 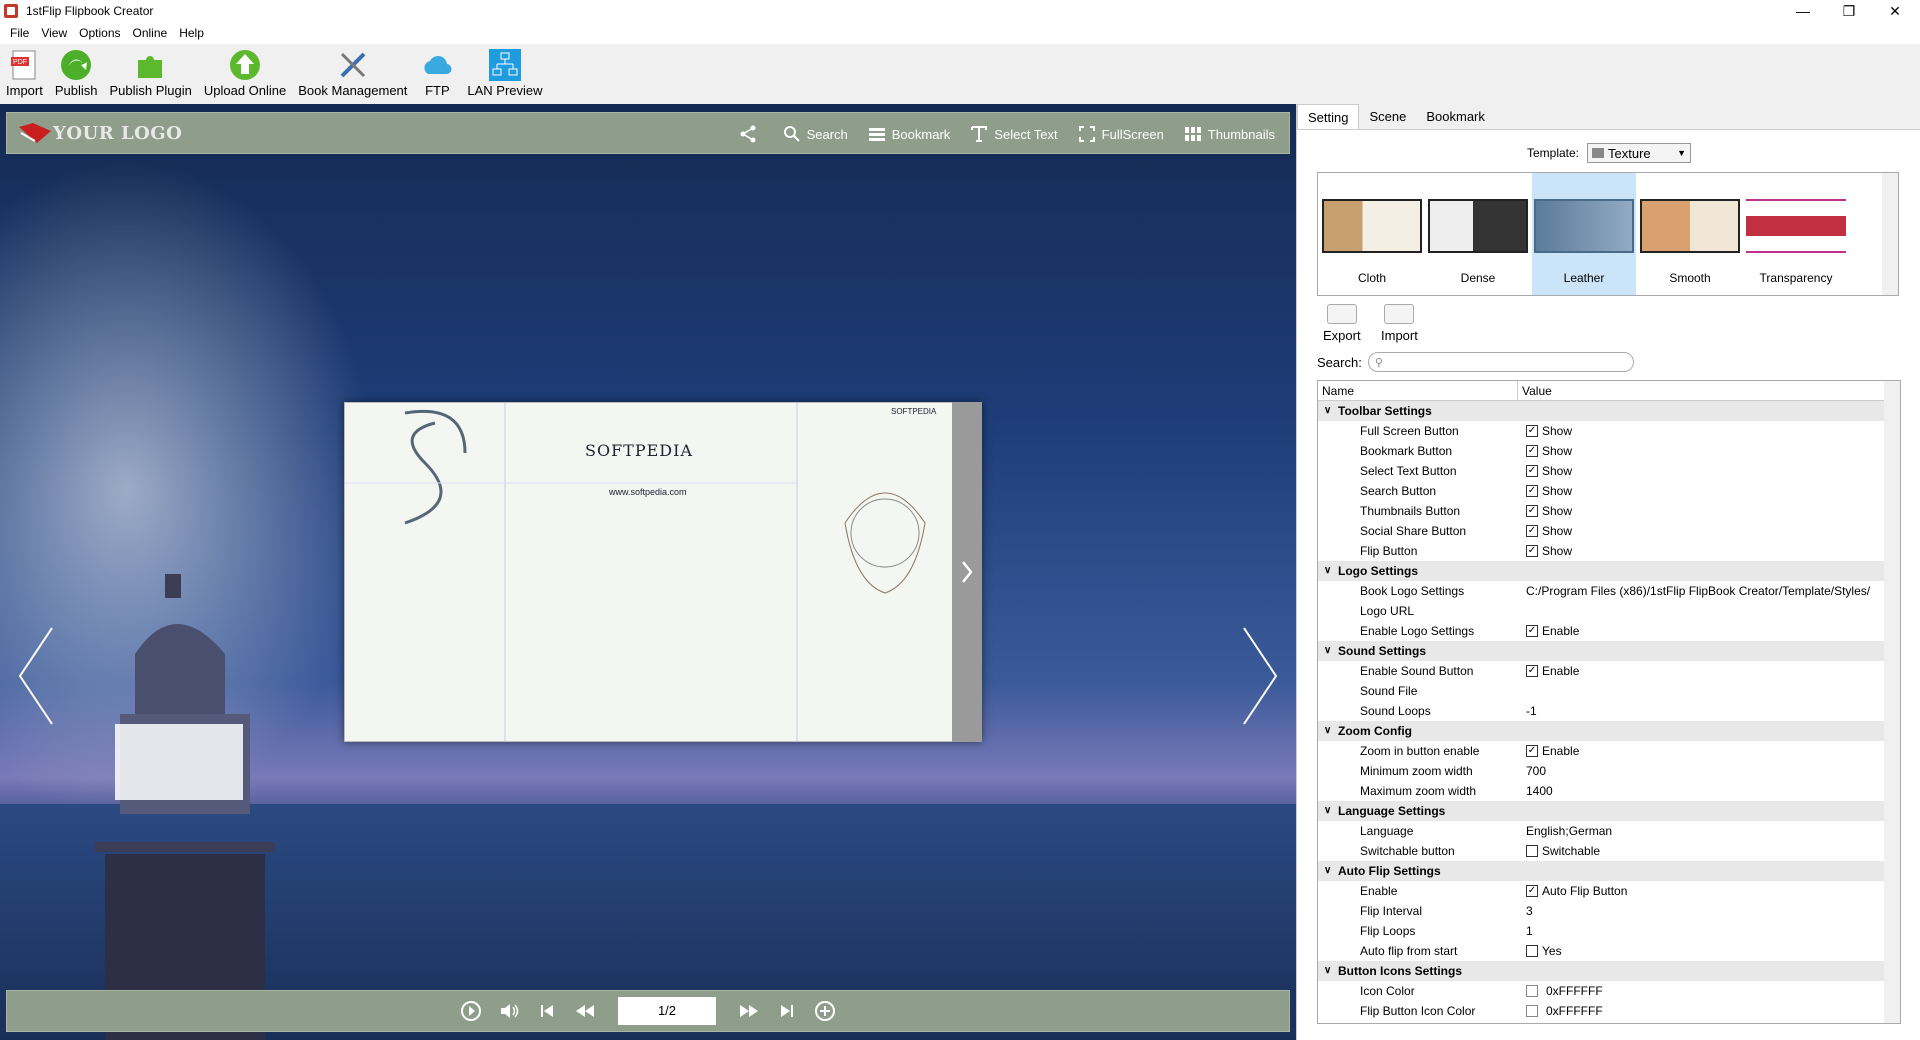 What do you see at coordinates (1895, 11) in the screenshot?
I see `close-icon: ✕` at bounding box center [1895, 11].